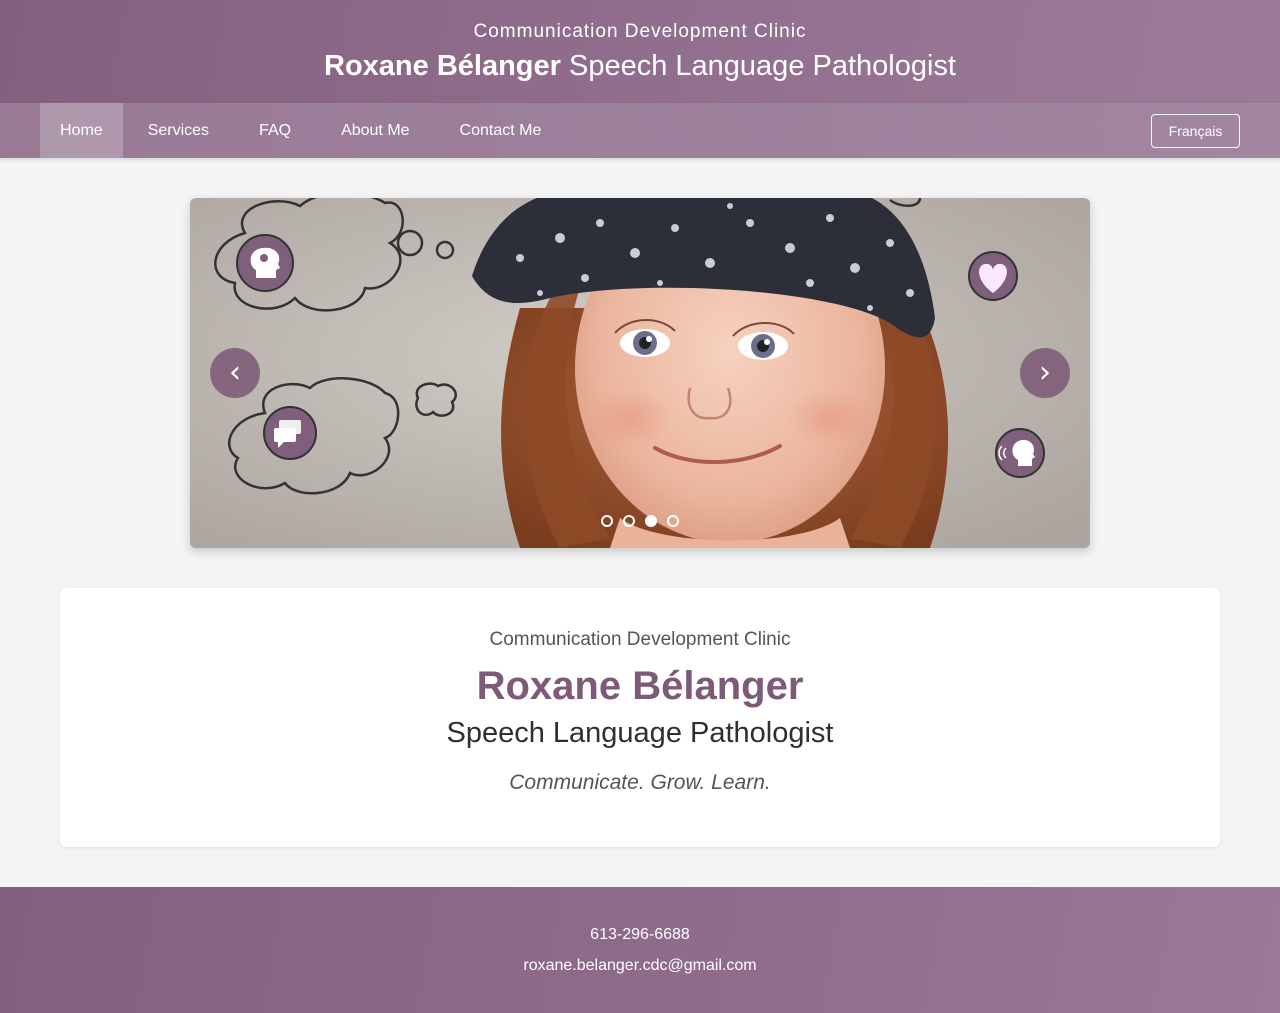 The width and height of the screenshot is (1280, 1013). I want to click on nav-item-contact-me: Contact Me, so click(501, 130).